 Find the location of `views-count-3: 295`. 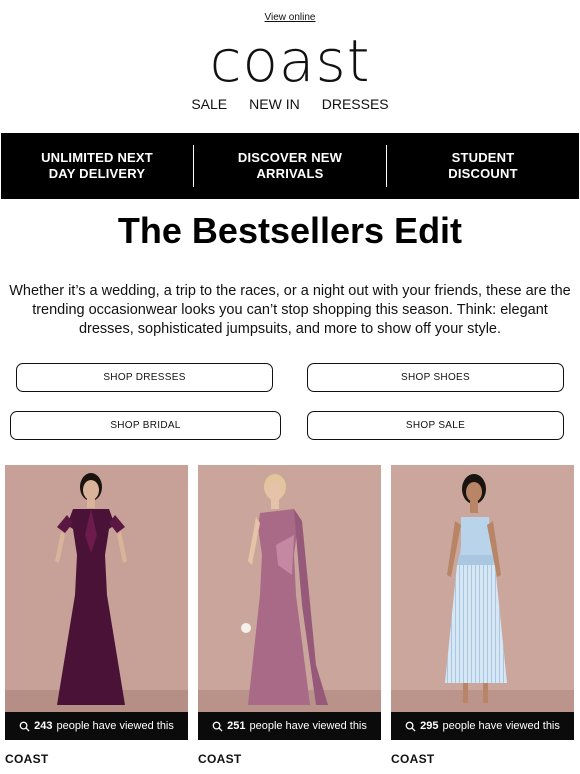

views-count-3: 295 is located at coordinates (429, 726).